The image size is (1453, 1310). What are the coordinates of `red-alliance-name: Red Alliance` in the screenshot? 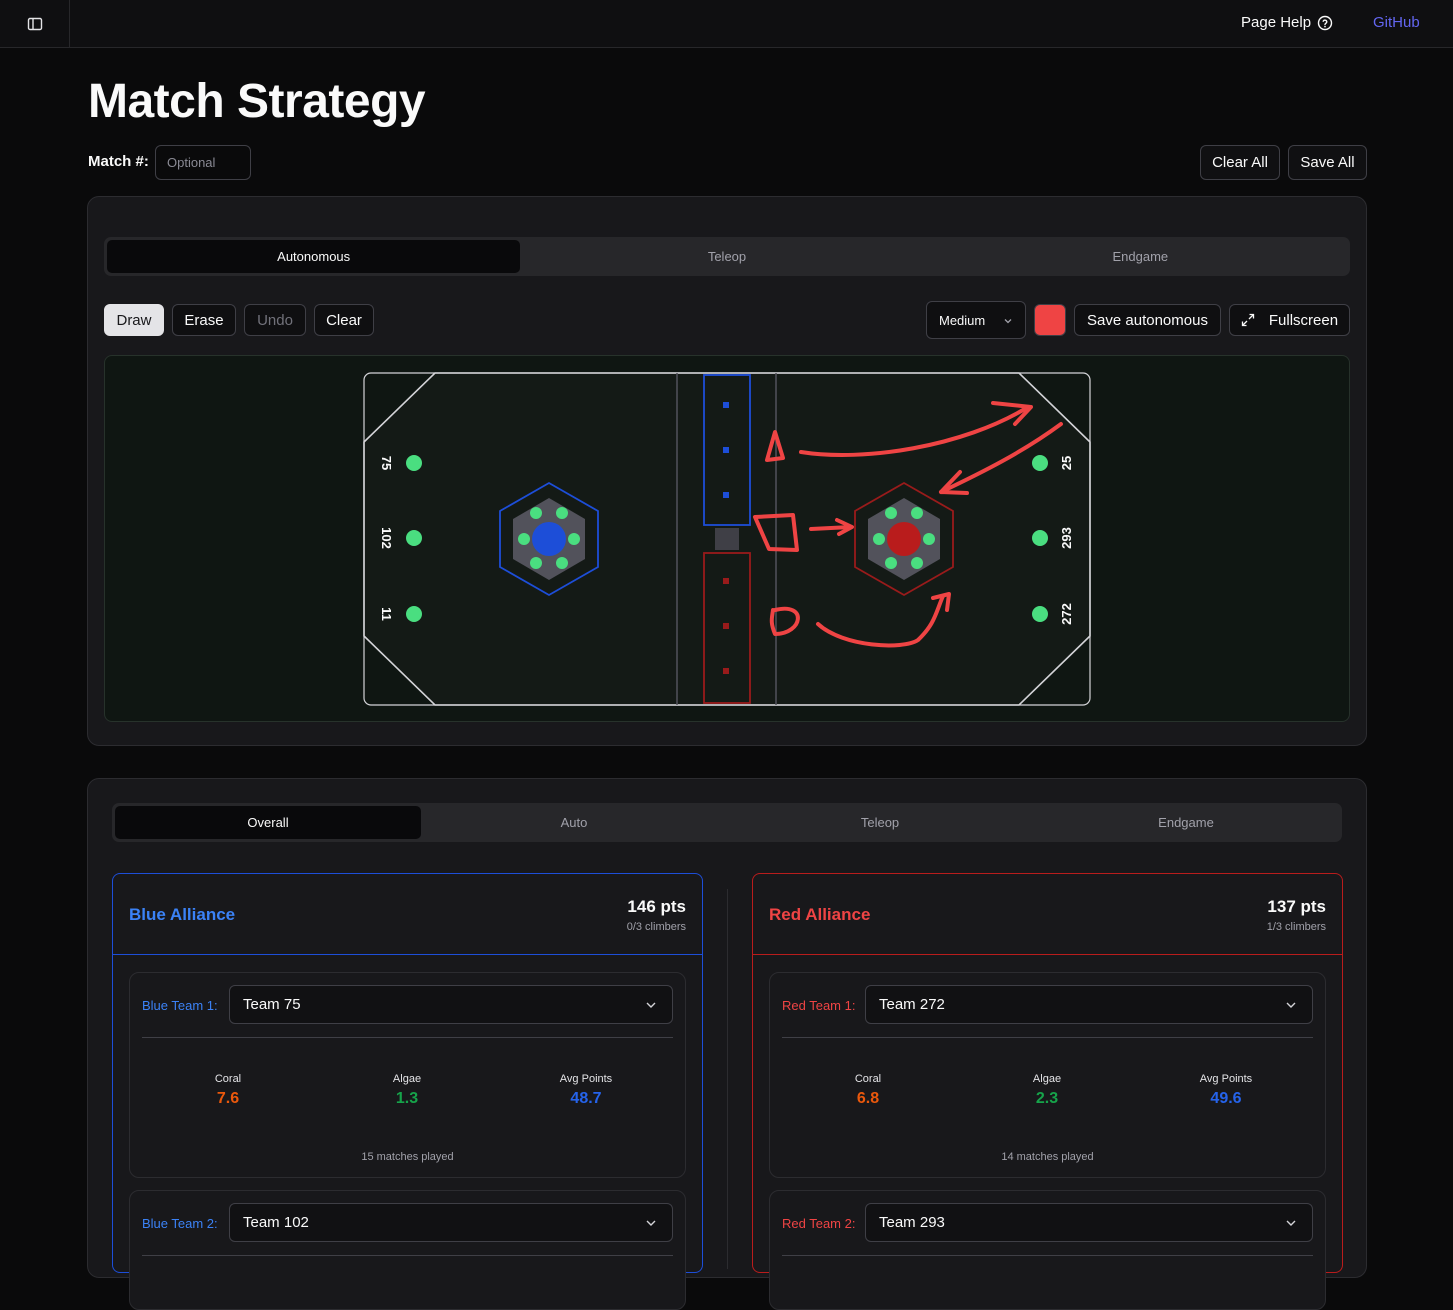 It's located at (820, 914).